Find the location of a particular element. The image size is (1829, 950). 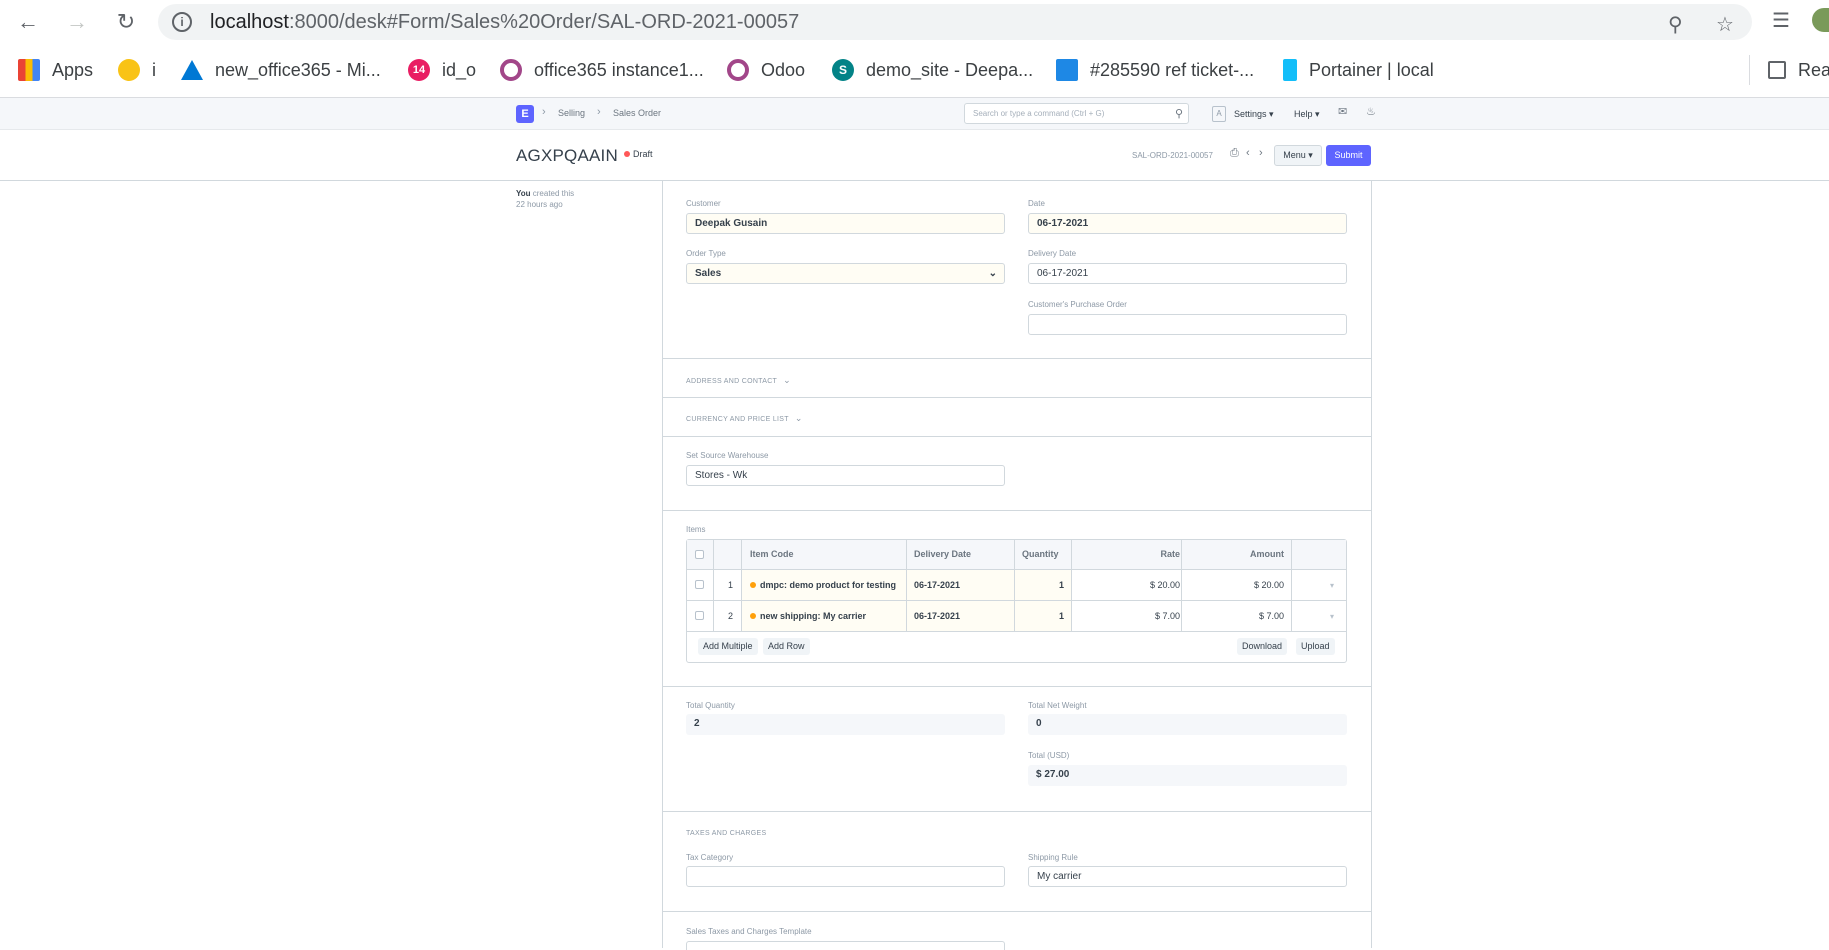

amount-cell: $ 20.00 is located at coordinates (1268, 585).